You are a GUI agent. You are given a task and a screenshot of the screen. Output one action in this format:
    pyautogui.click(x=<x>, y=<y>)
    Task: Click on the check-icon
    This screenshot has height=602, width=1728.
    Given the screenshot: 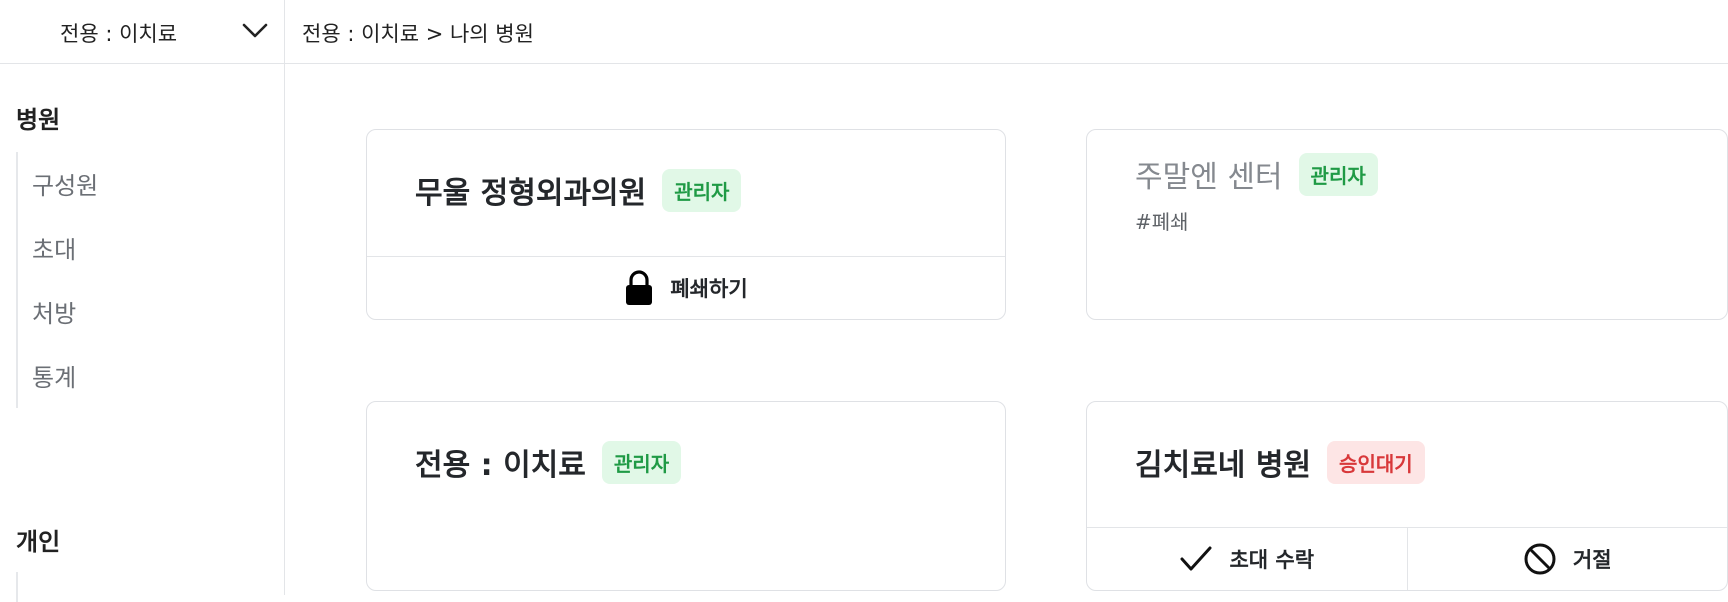 What is the action you would take?
    pyautogui.click(x=1196, y=559)
    